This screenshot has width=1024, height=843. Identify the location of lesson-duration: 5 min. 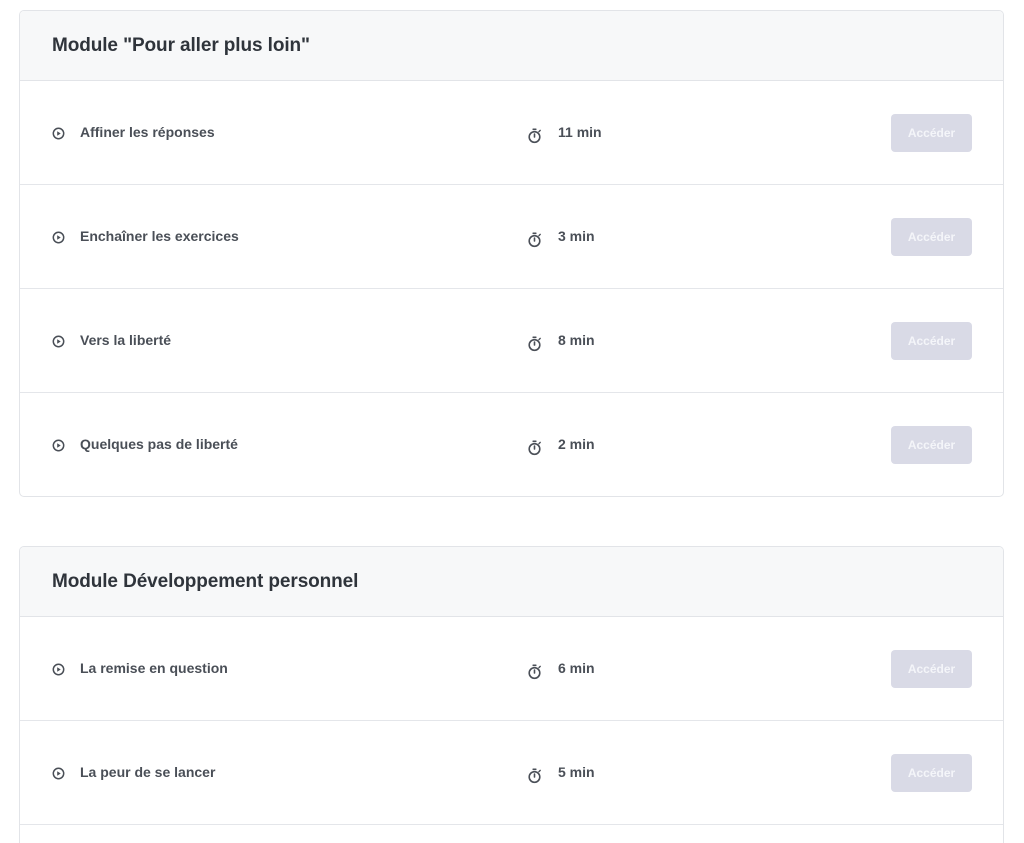
(576, 771).